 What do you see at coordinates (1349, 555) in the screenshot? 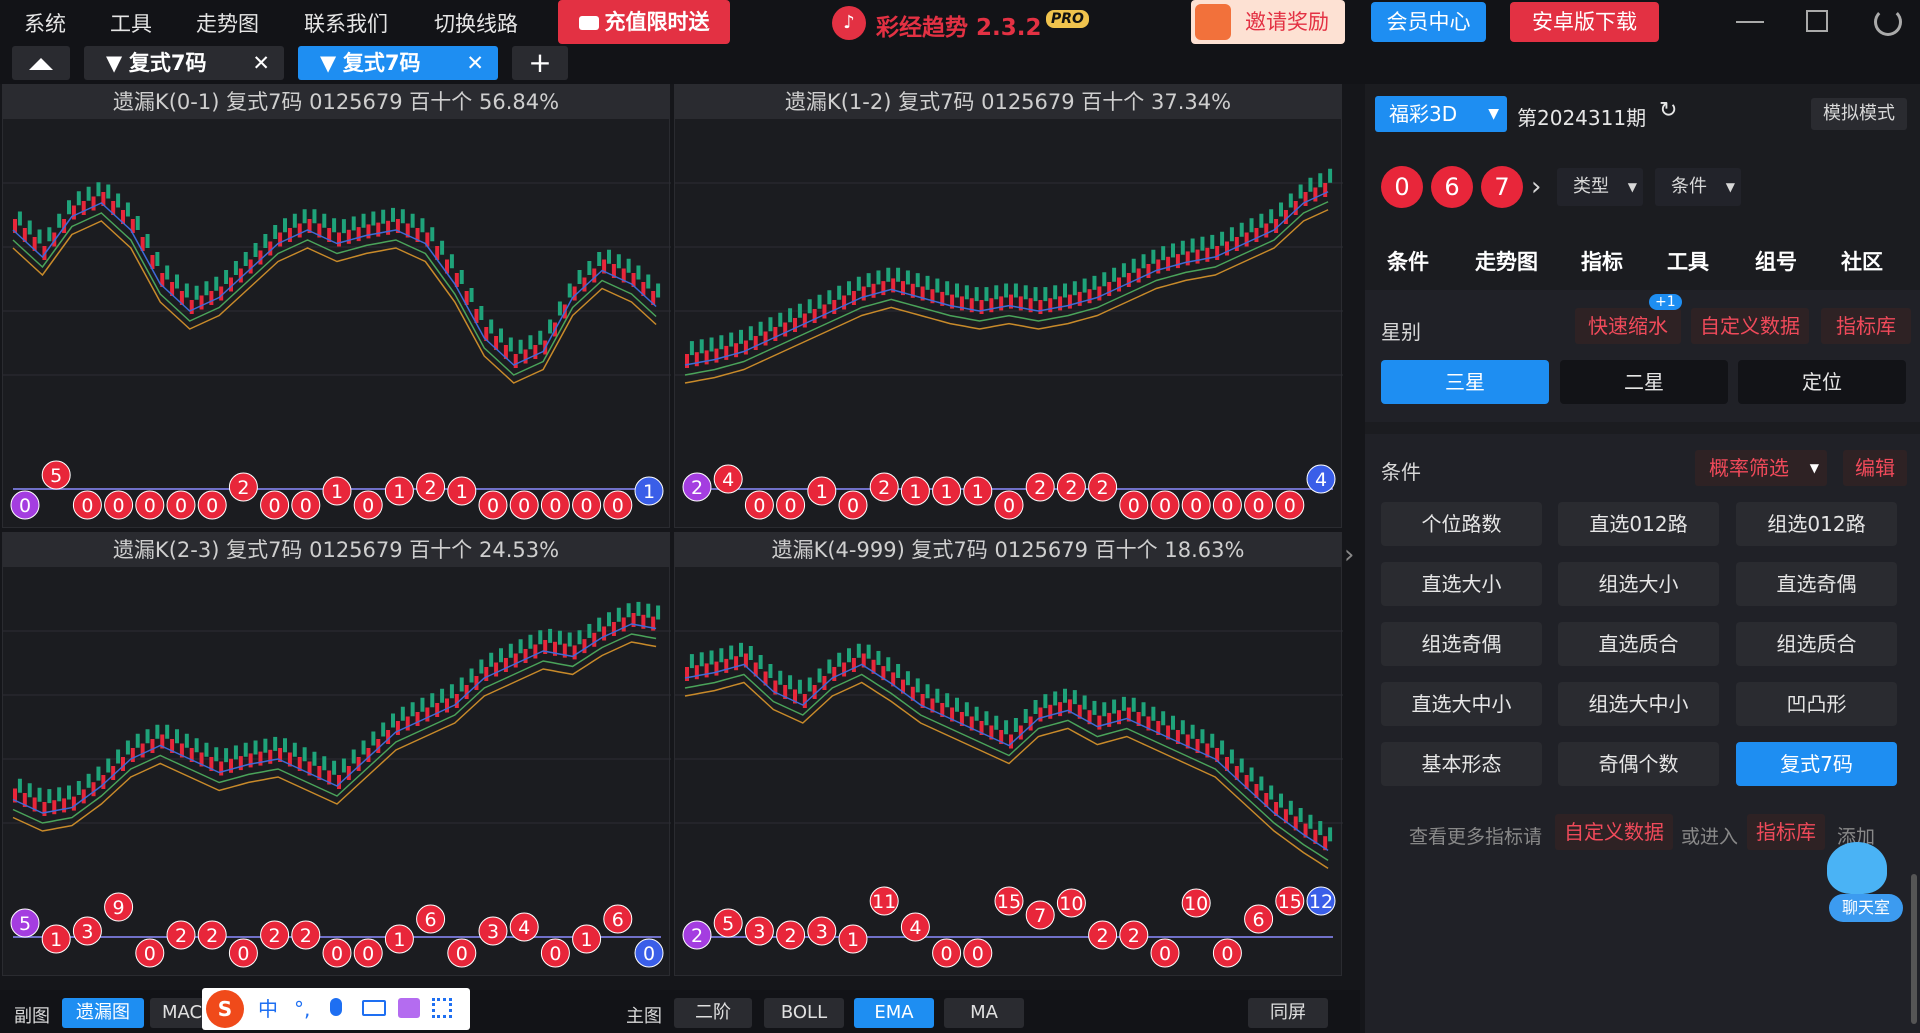
I see `collapse-arrow-icon: ›` at bounding box center [1349, 555].